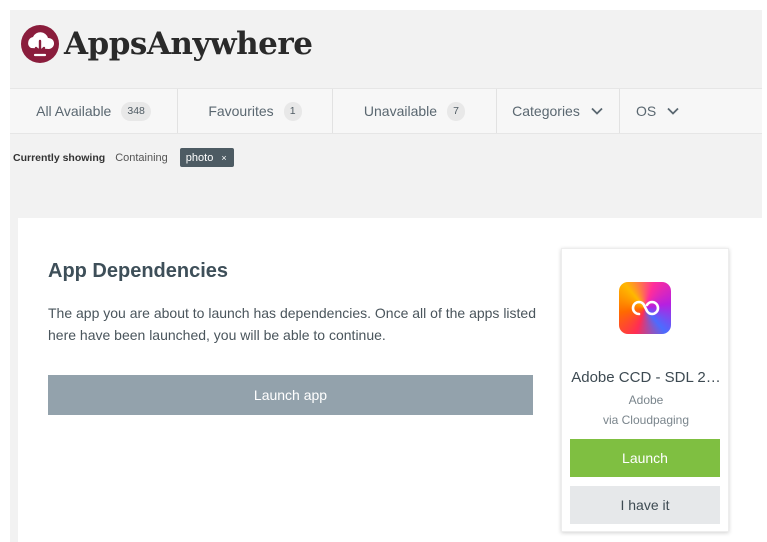 This screenshot has width=767, height=542. I want to click on tab-favourites-label: Favourites, so click(241, 111).